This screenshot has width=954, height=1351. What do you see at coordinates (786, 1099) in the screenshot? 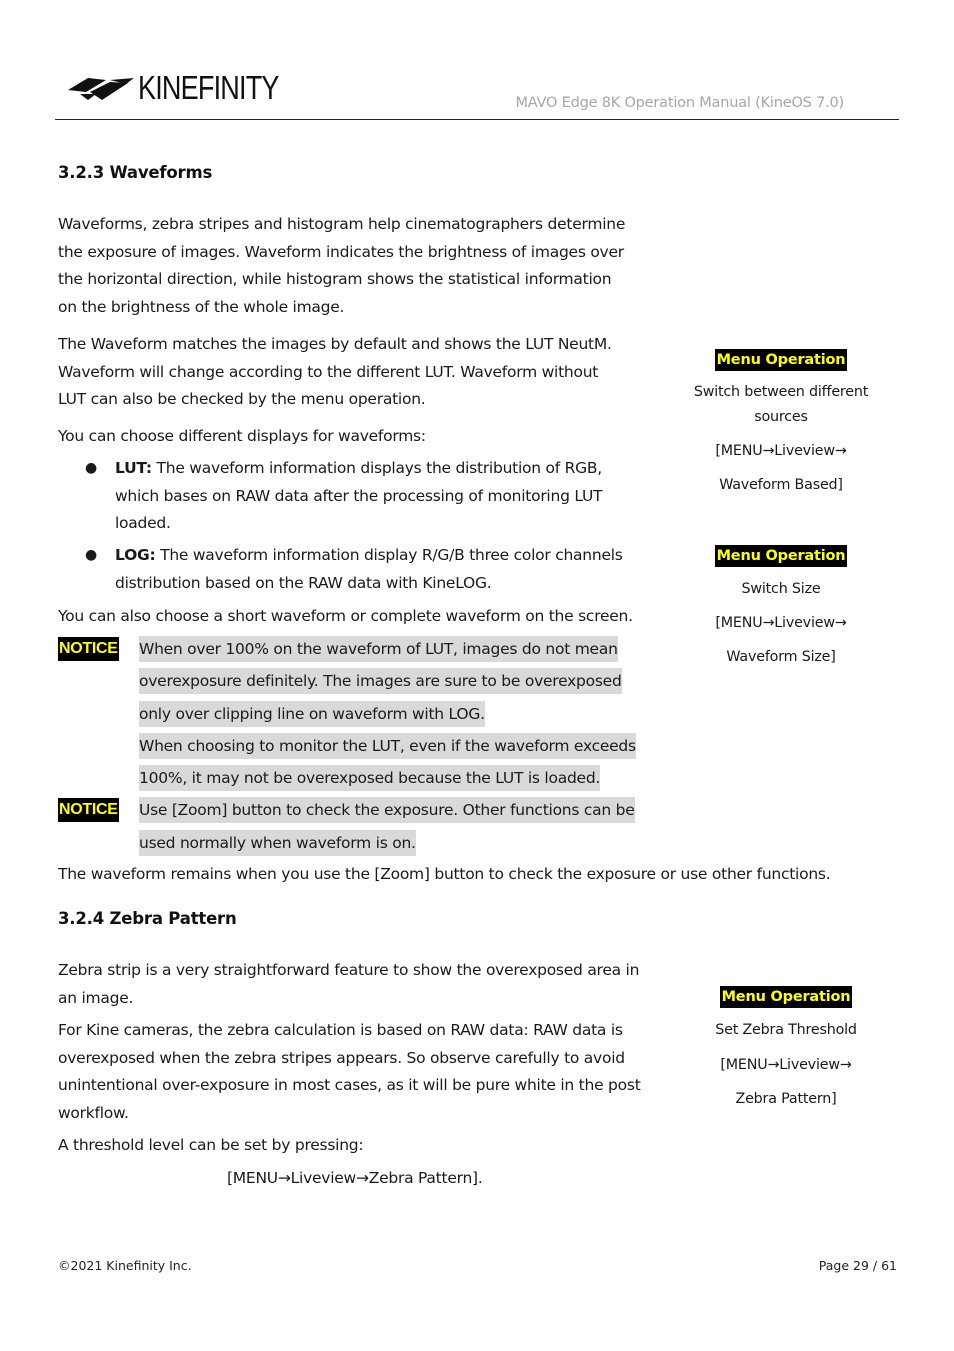
I see `note-line: Zebra Pattern]` at bounding box center [786, 1099].